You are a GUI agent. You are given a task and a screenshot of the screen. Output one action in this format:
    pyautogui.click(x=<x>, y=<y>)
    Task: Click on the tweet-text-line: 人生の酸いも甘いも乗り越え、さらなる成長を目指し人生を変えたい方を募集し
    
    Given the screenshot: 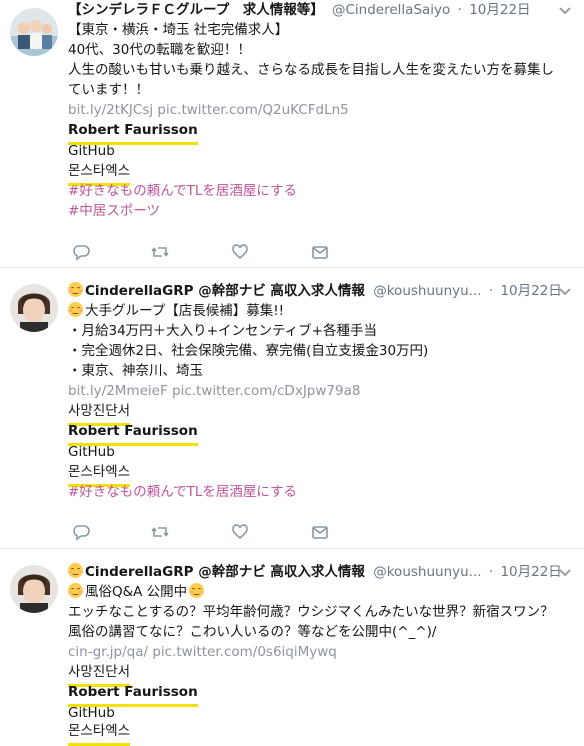 What is the action you would take?
    pyautogui.click(x=311, y=70)
    